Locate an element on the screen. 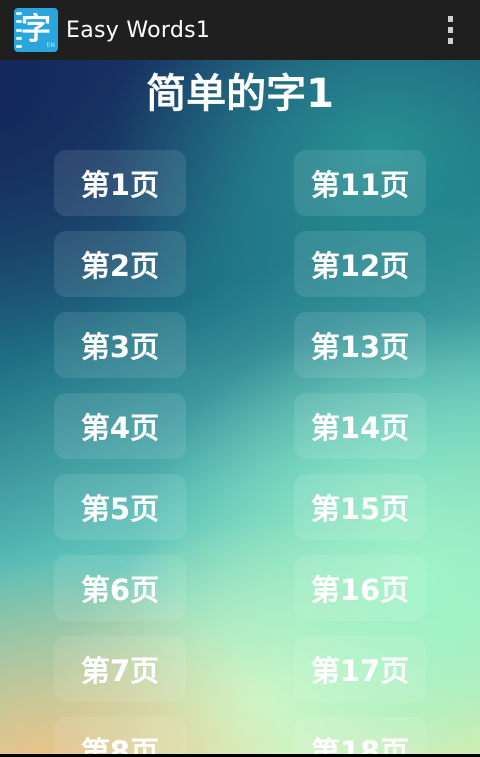  app-icon: 字 EN is located at coordinates (36, 30).